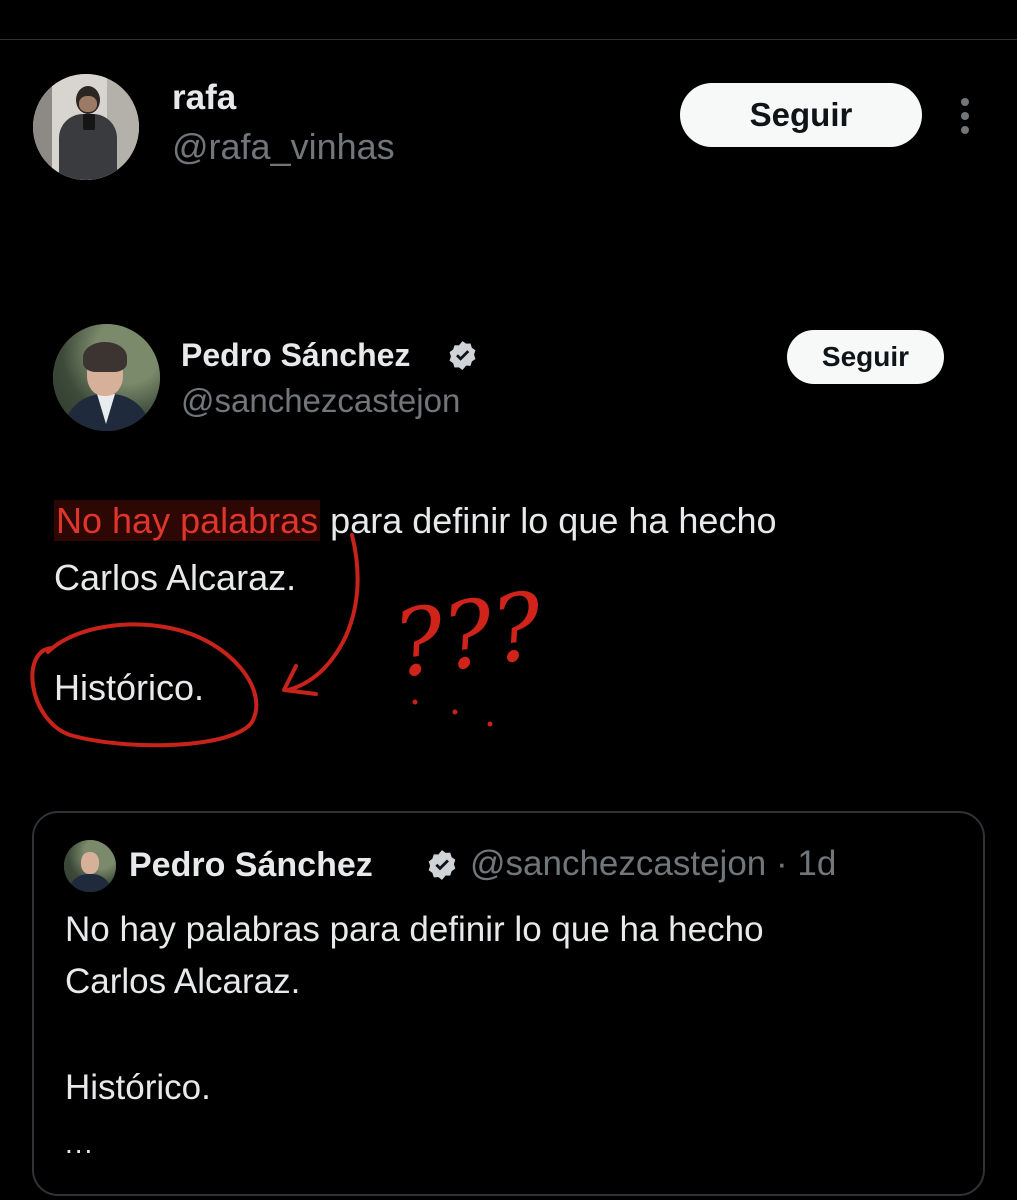 This screenshot has width=1017, height=1200. Describe the element at coordinates (187, 520) in the screenshot. I see `highlighted-phrase: No hay palabras` at that location.